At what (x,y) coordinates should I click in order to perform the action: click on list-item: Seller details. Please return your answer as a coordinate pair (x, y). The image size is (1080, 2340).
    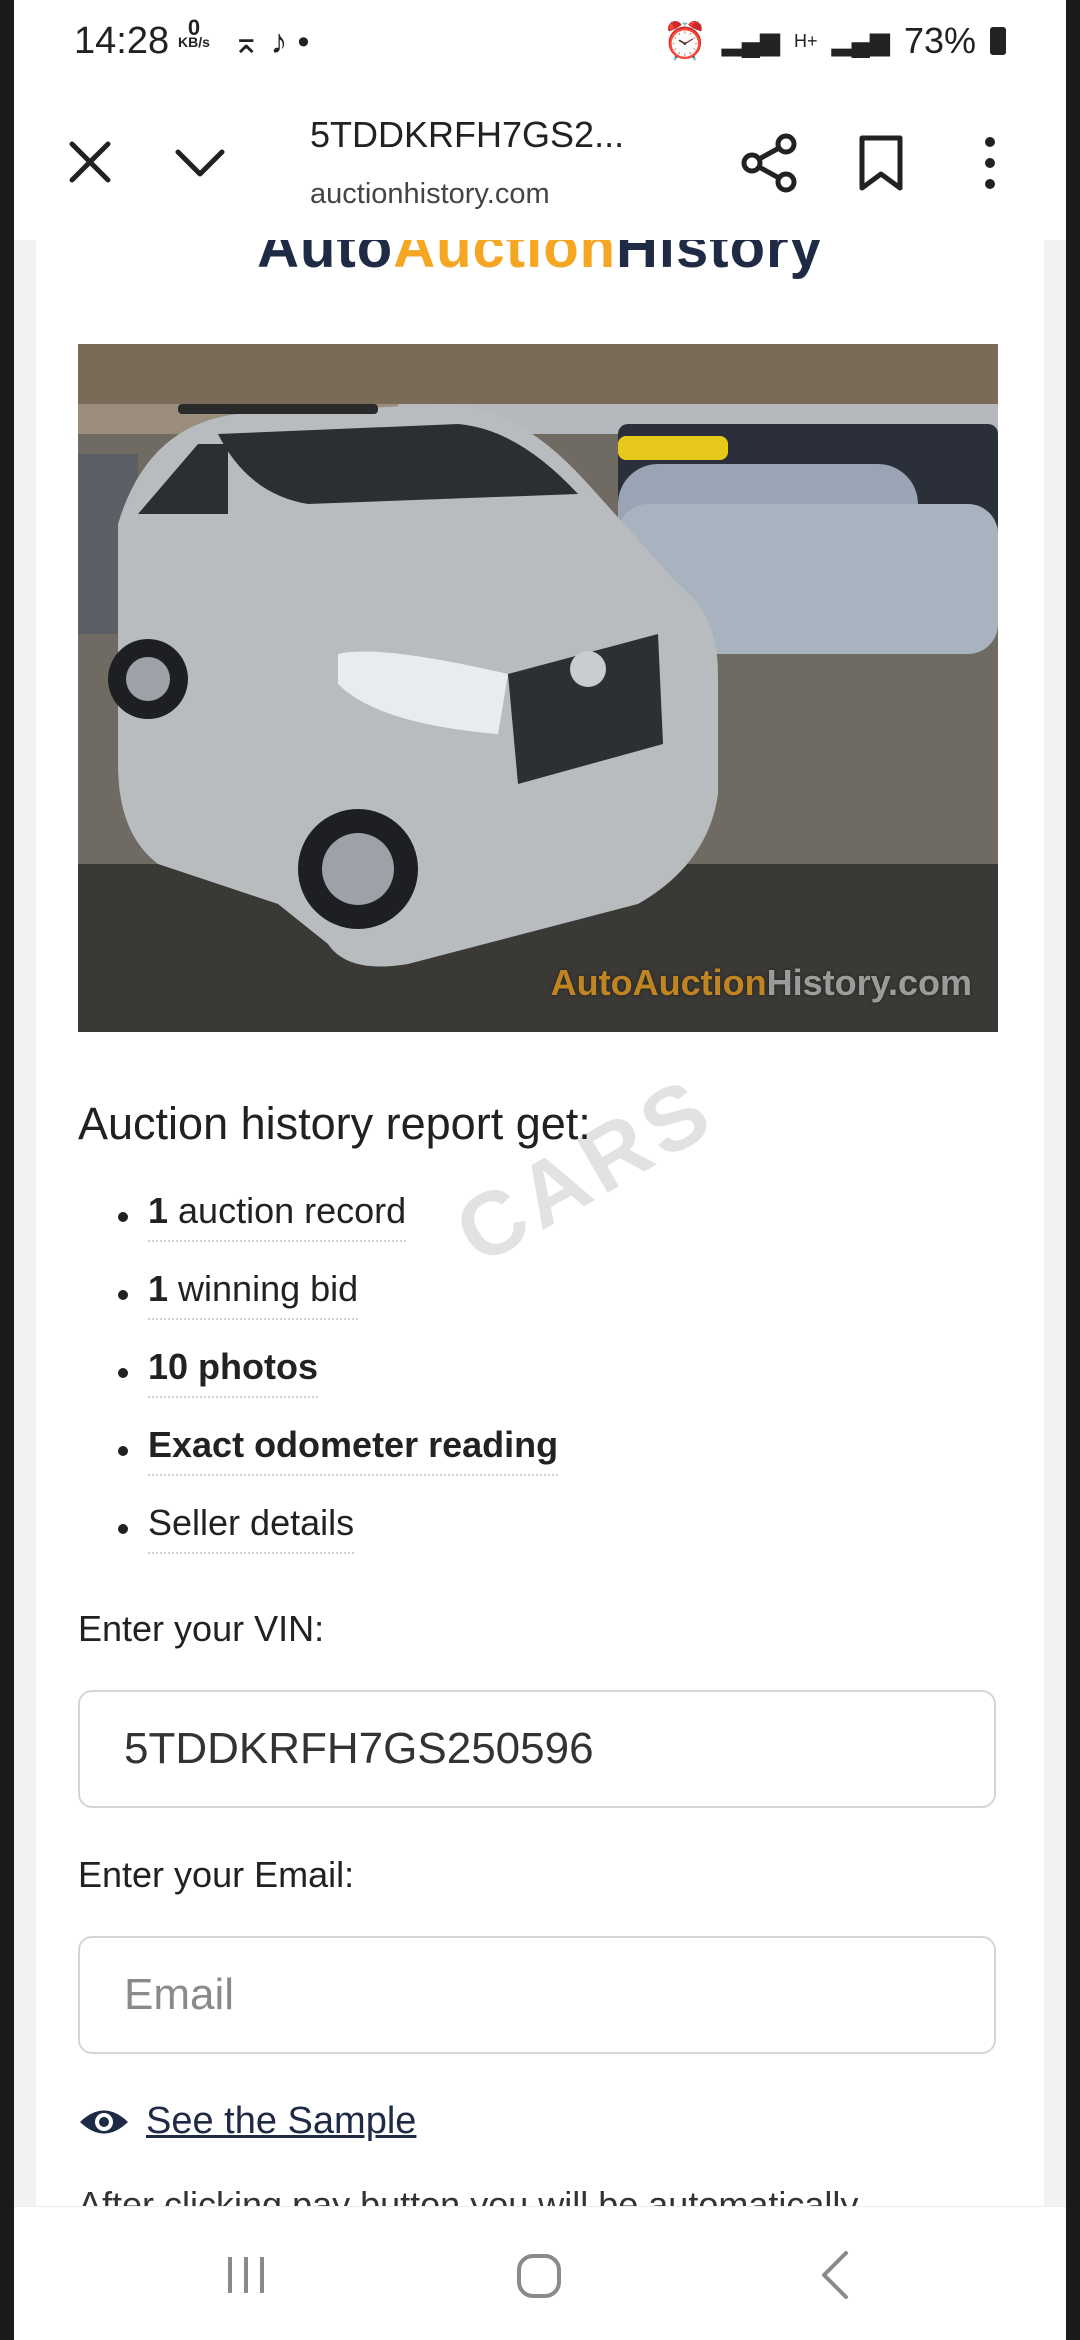
    Looking at the image, I should click on (337, 1541).